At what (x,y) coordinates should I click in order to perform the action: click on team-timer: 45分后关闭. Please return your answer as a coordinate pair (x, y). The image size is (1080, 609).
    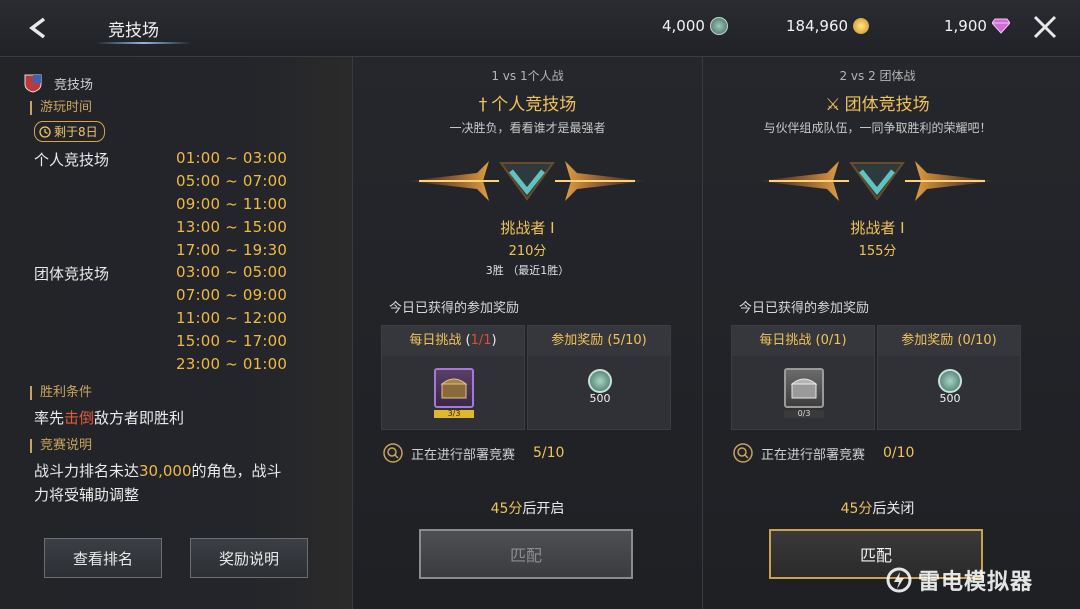
    Looking at the image, I should click on (877, 508).